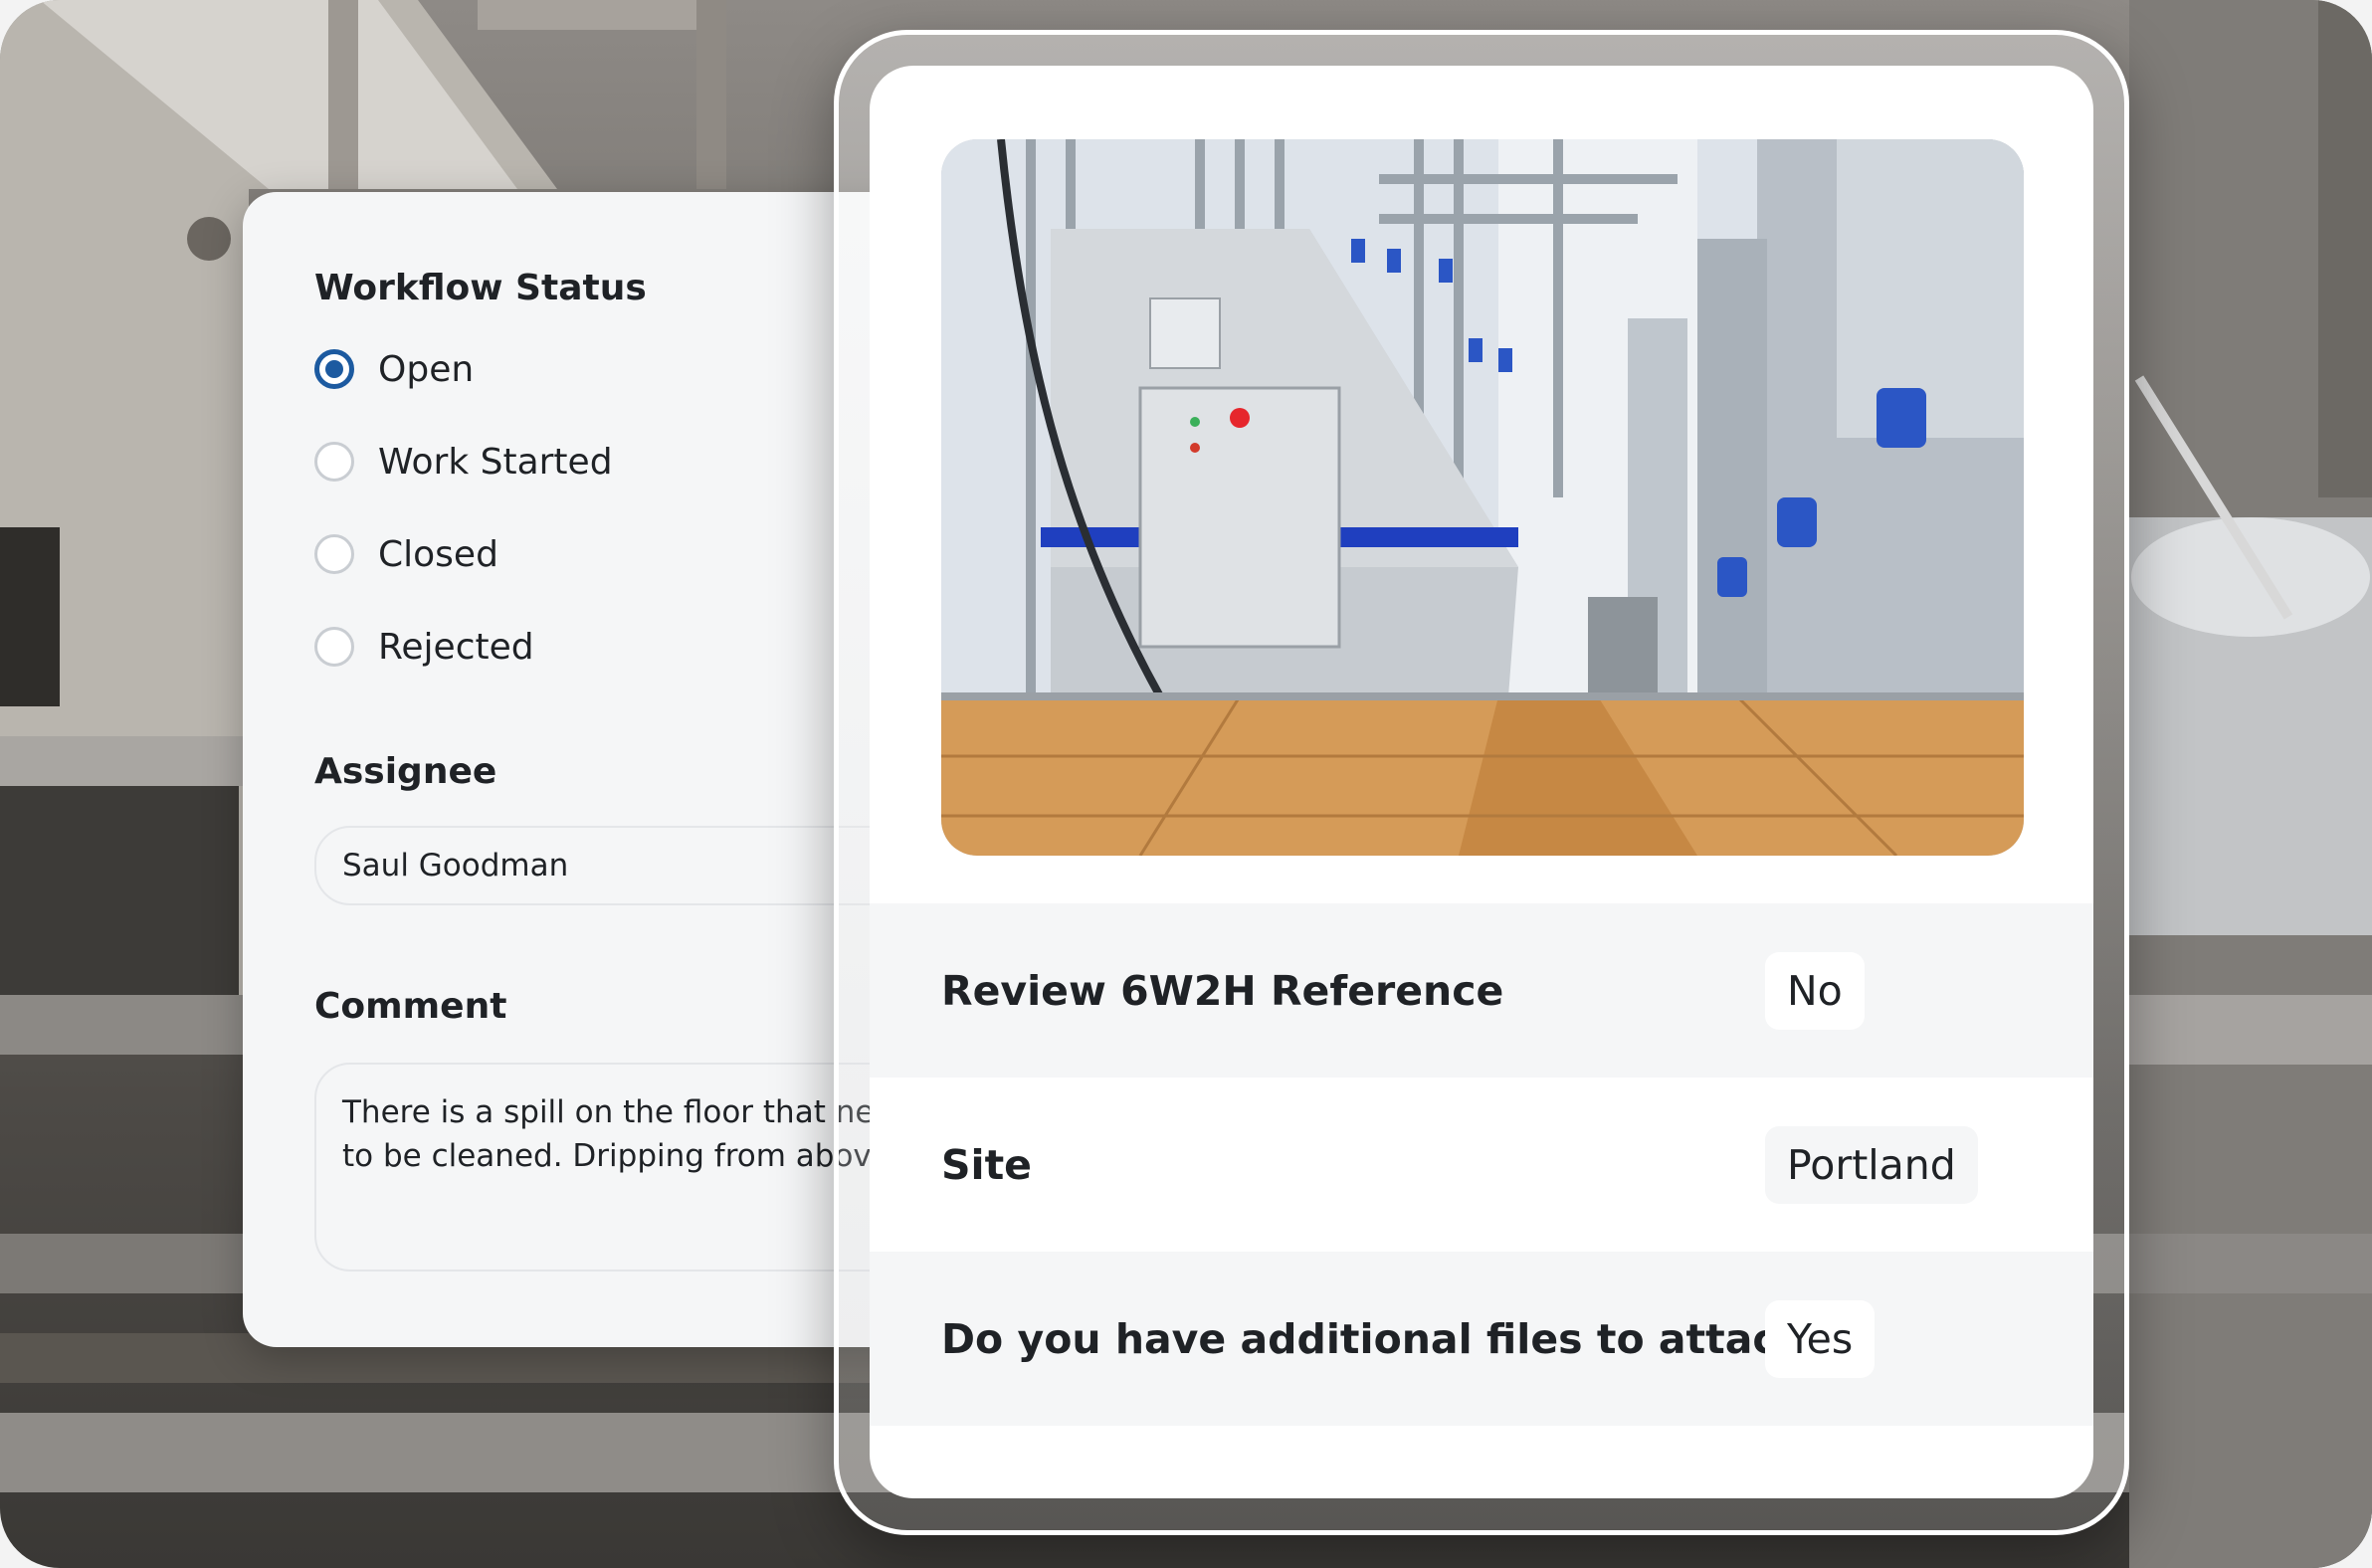  I want to click on status-option-open: Open, so click(394, 369).